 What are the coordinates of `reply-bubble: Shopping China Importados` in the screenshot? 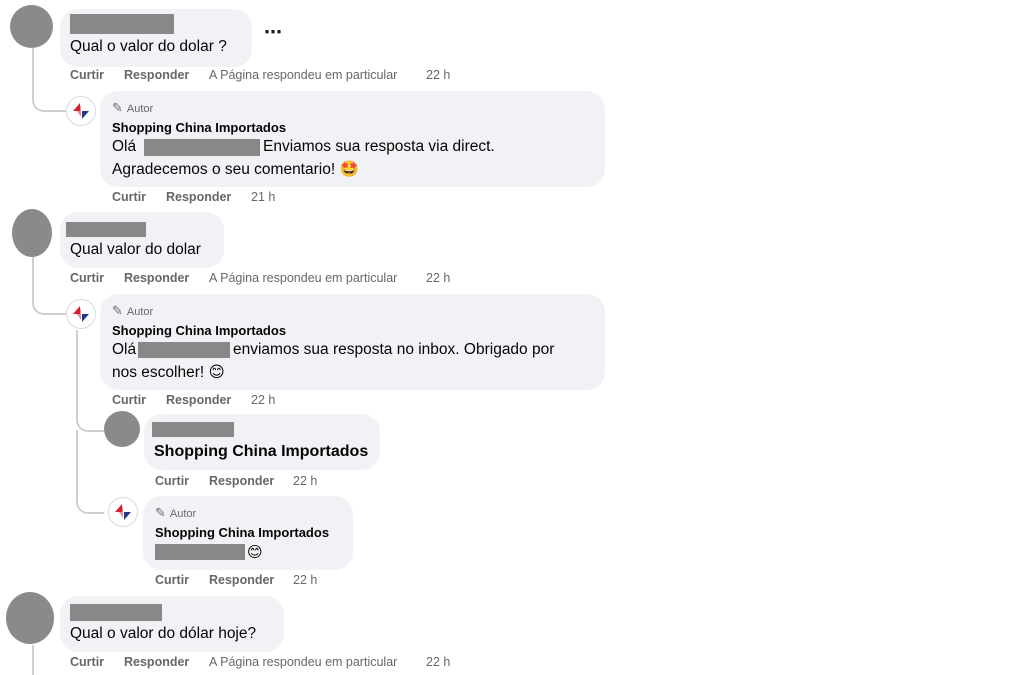 It's located at (262, 442).